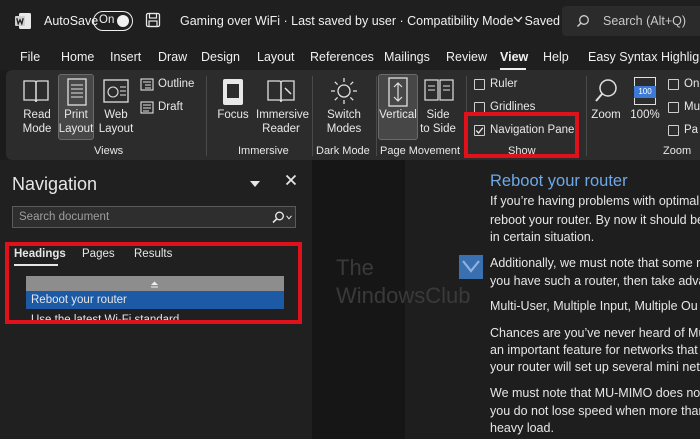 The width and height of the screenshot is (700, 439). I want to click on search-box: Search (Alt+Q), so click(631, 21).